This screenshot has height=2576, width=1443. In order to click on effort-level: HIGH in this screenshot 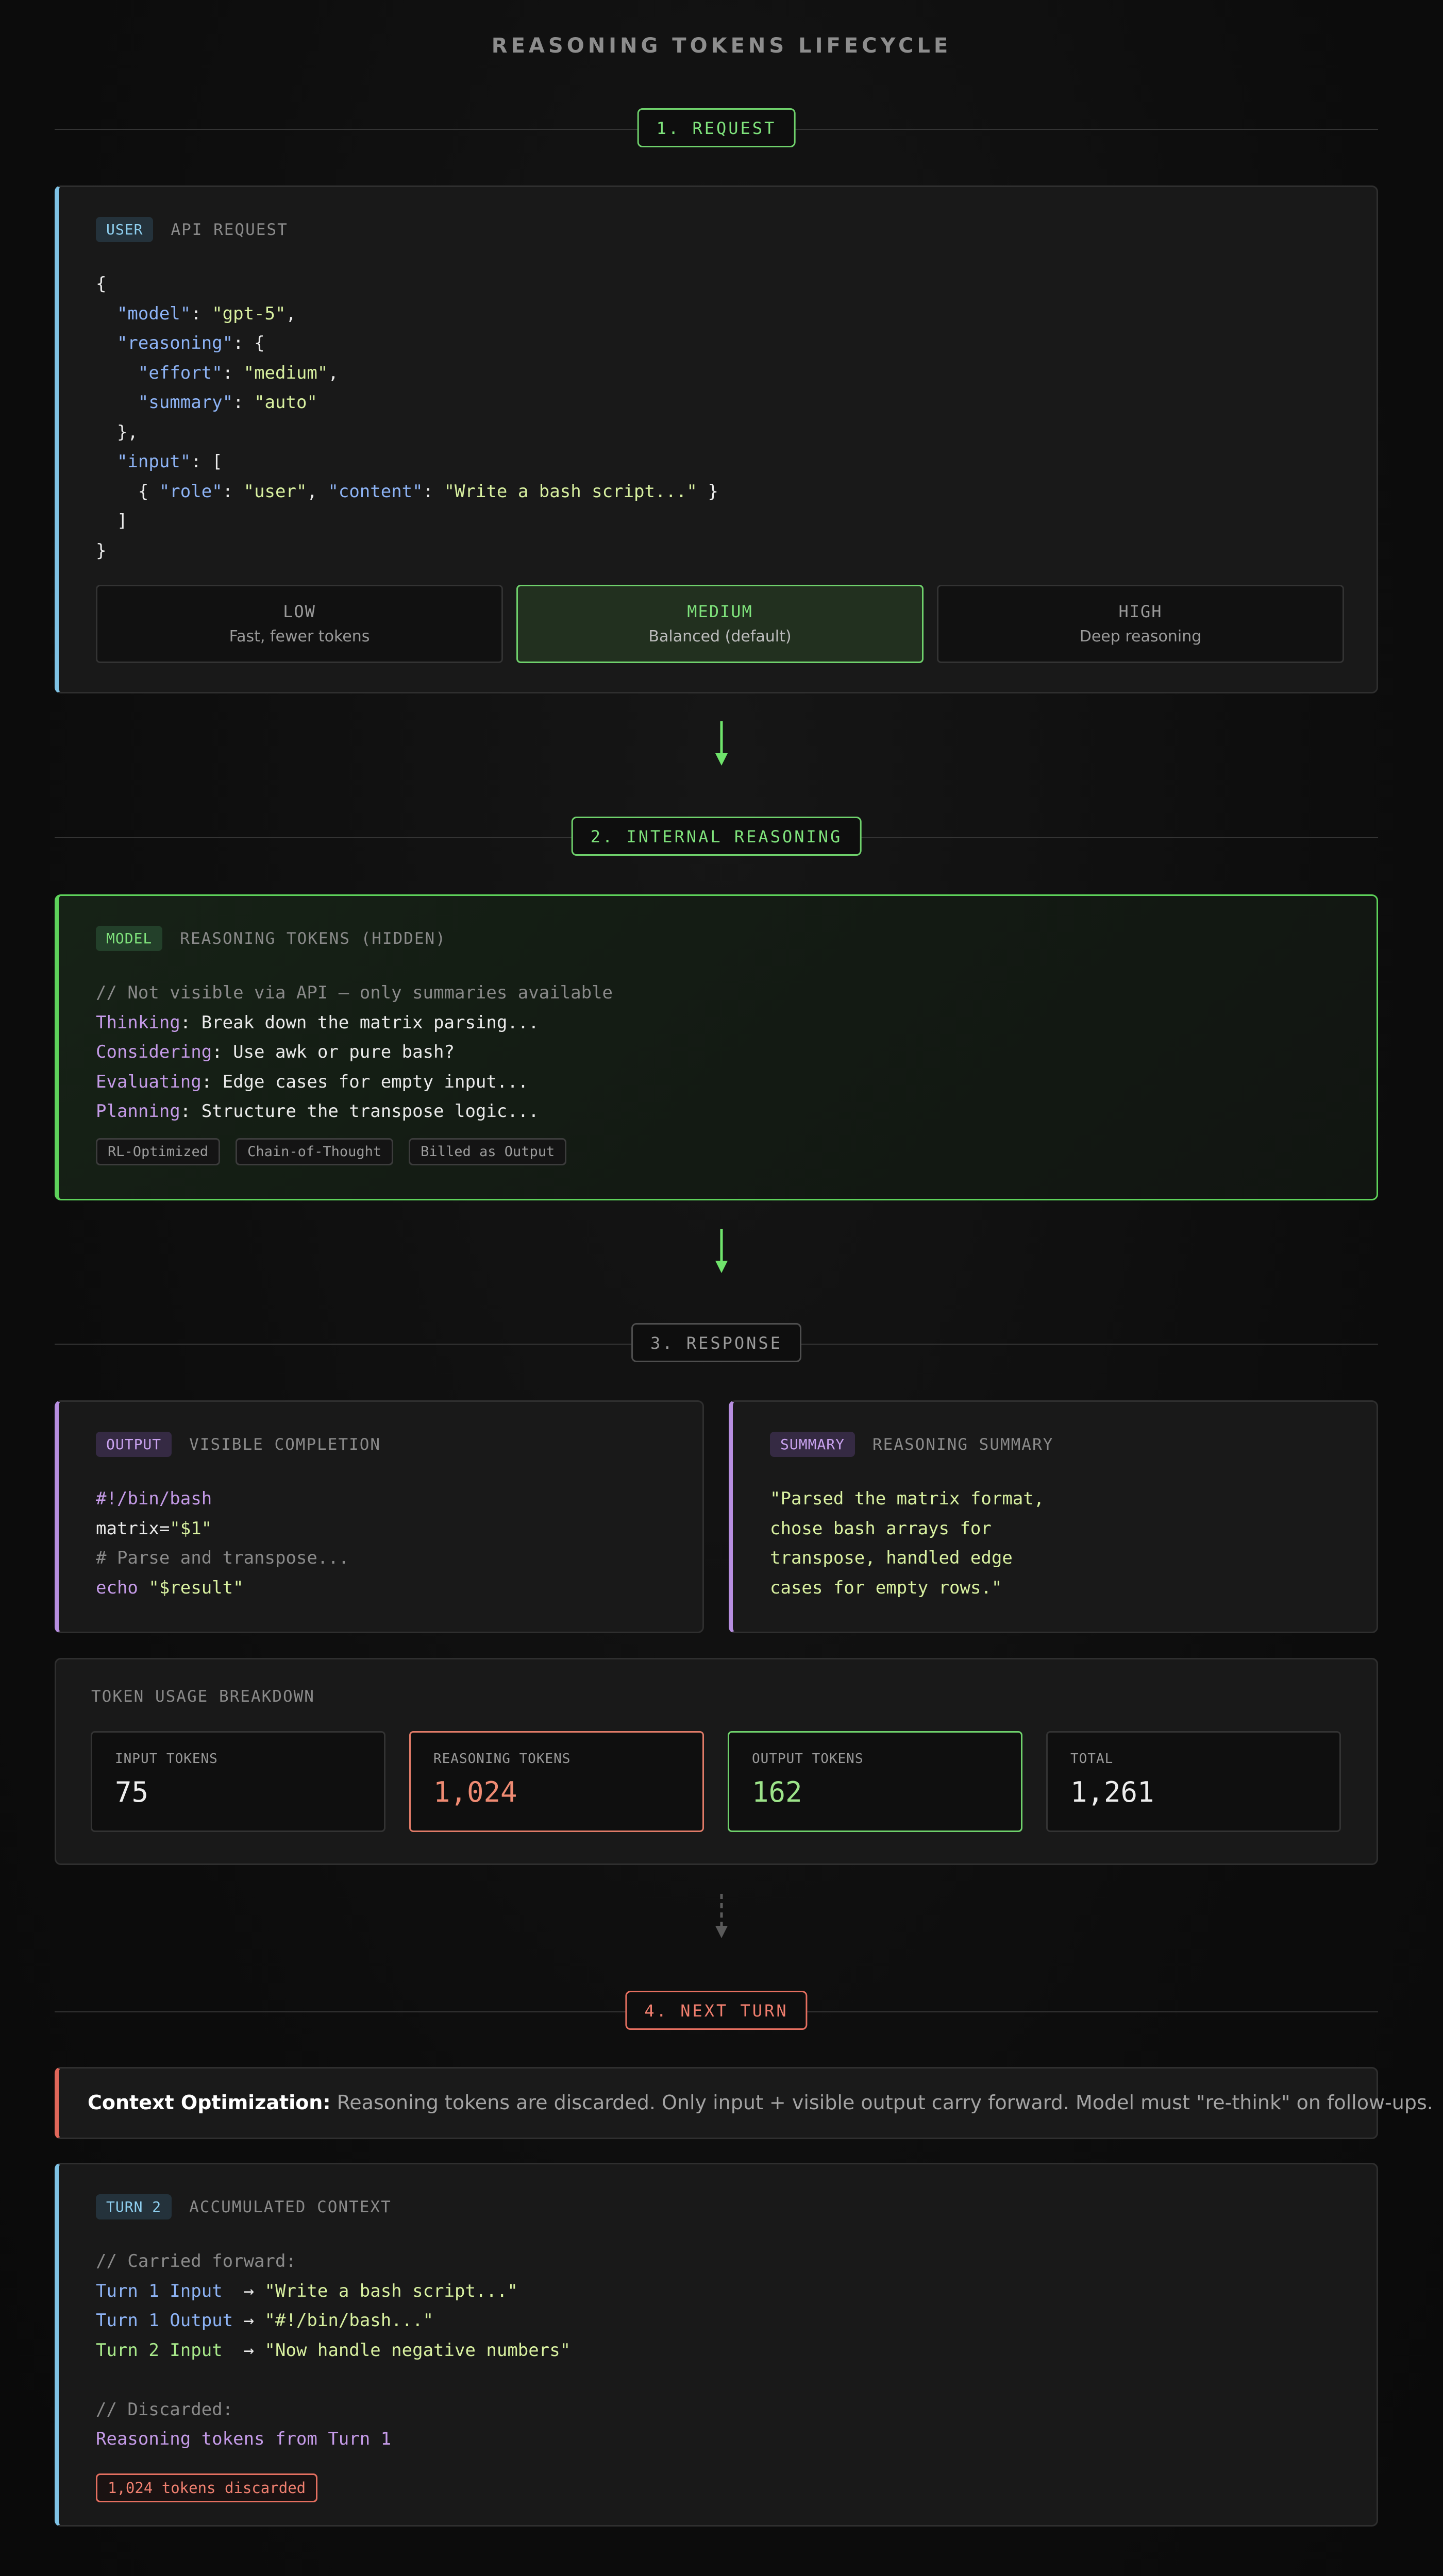, I will do `click(1140, 611)`.